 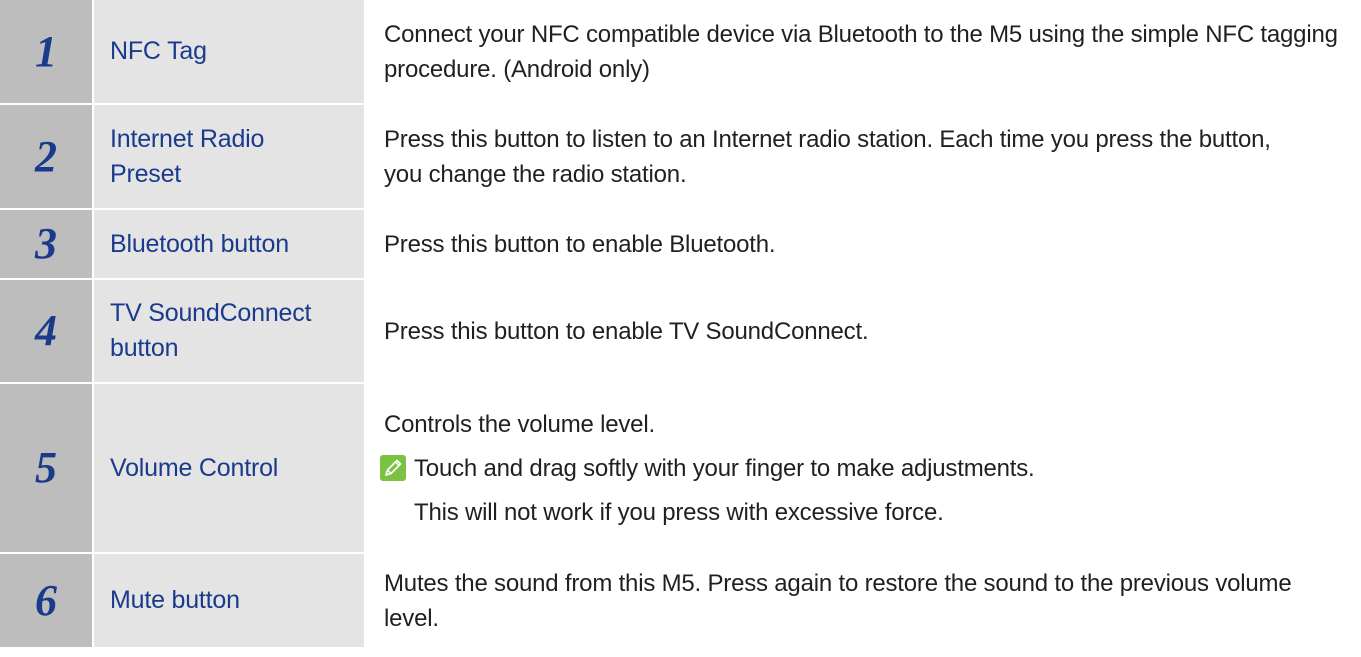 I want to click on row-number-cell: 4, so click(x=46, y=331).